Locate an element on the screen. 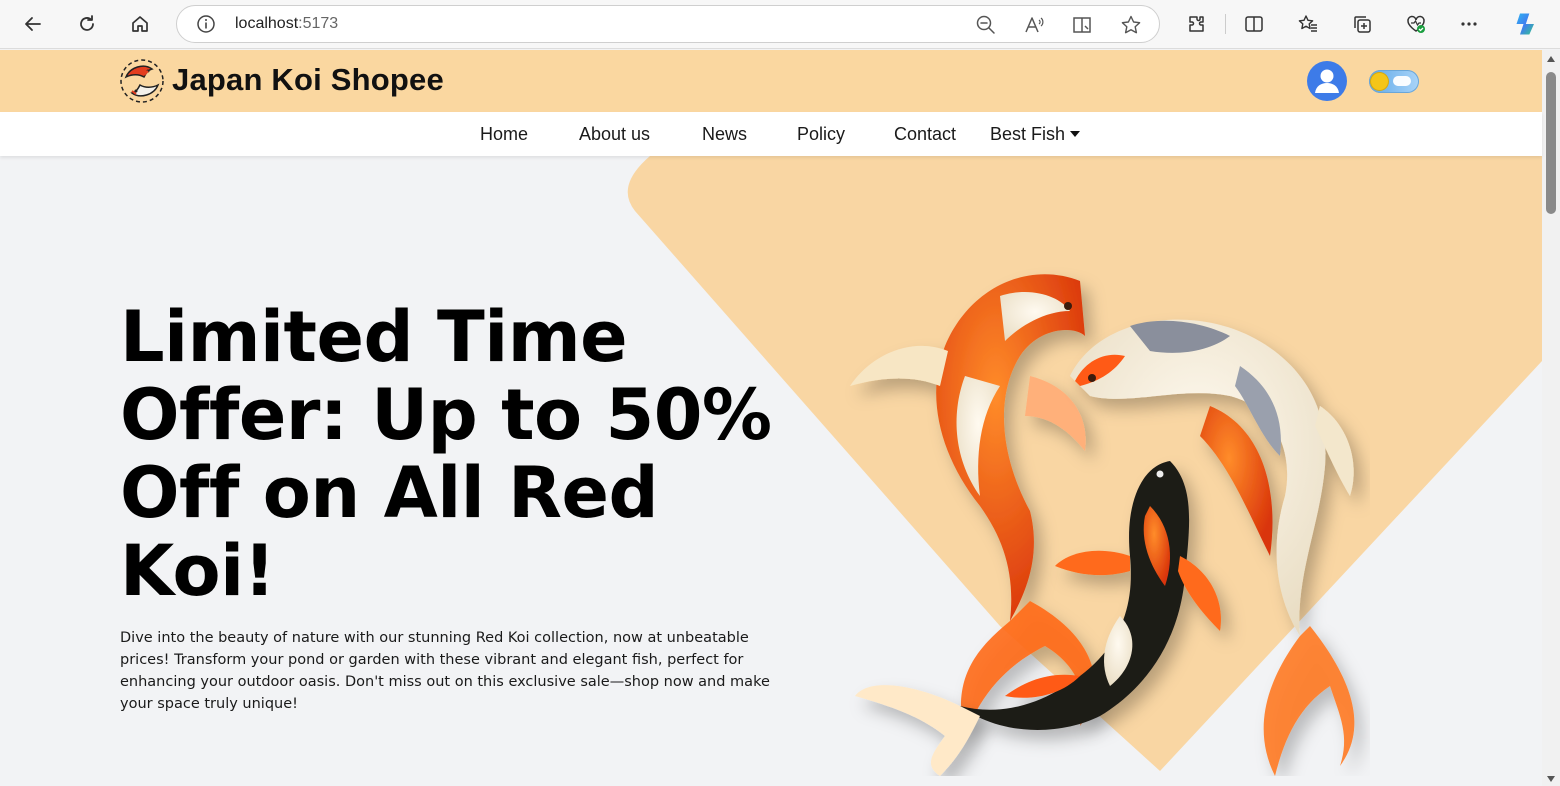 This screenshot has height=786, width=1560. nav-policy: Policy is located at coordinates (821, 134).